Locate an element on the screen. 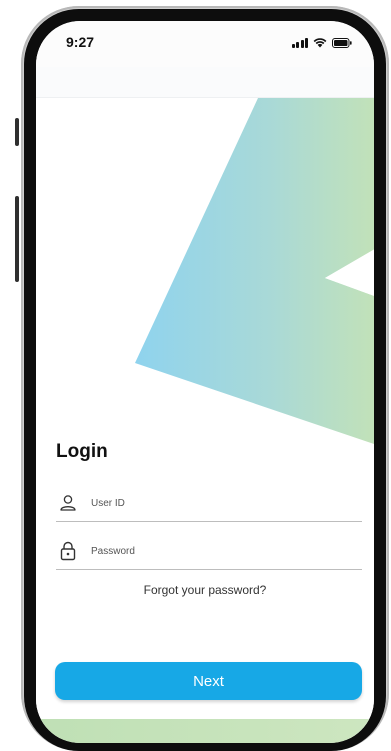 This screenshot has width=391, height=751. status-bar: 9:27 is located at coordinates (205, 44).